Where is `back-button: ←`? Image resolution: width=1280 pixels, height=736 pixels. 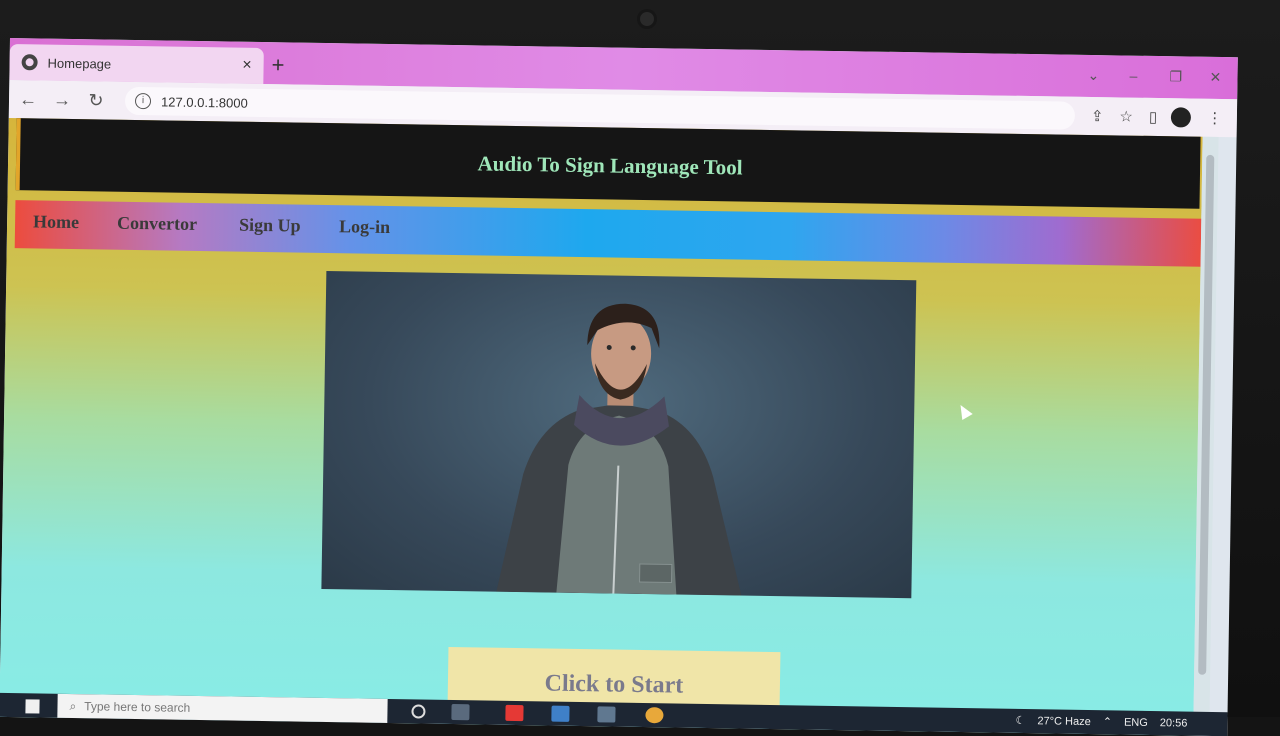
back-button: ← is located at coordinates (28, 99).